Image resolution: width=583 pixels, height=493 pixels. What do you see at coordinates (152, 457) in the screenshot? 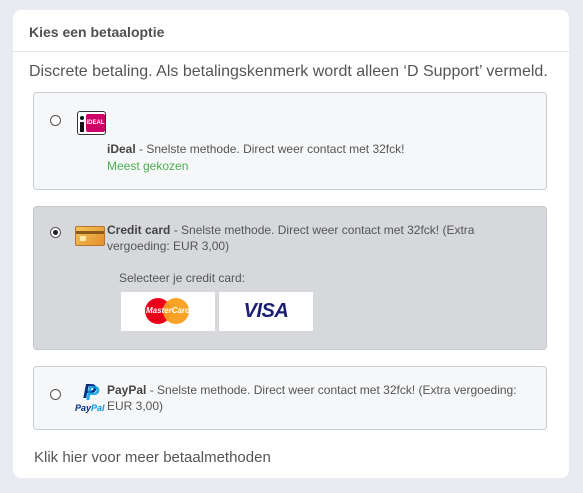
I see `more-payment-methods-link: Klik hier voor meer betaalmethoden` at bounding box center [152, 457].